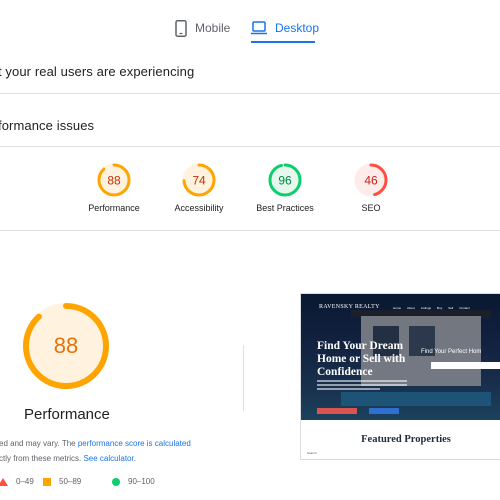 This screenshot has height=500, width=500. What do you see at coordinates (62, 481) in the screenshot?
I see `legend-item-average: 50–89` at bounding box center [62, 481].